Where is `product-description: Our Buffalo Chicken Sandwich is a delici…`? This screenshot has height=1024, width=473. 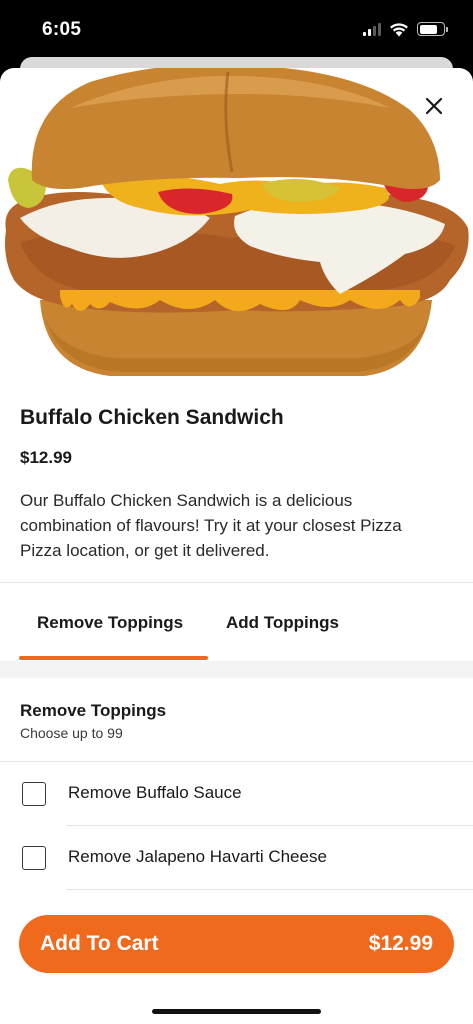 product-description: Our Buffalo Chicken Sandwich is a delici… is located at coordinates (211, 525).